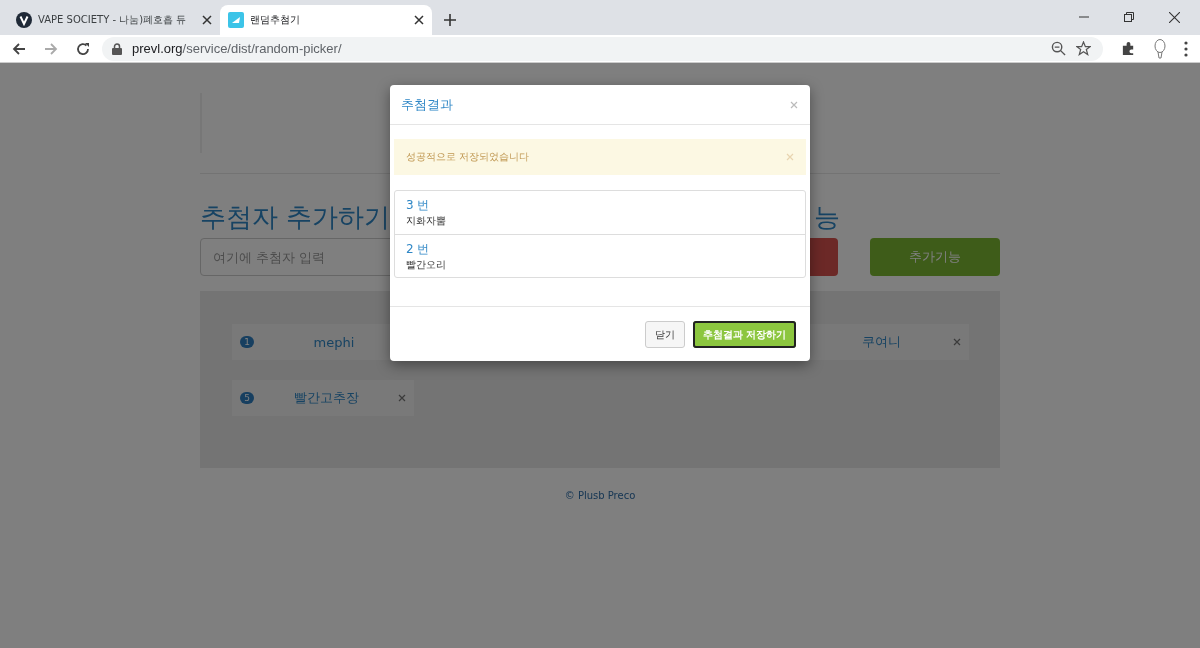 Image resolution: width=1200 pixels, height=648 pixels. What do you see at coordinates (426, 265) in the screenshot?
I see `result-name: 빨간오리` at bounding box center [426, 265].